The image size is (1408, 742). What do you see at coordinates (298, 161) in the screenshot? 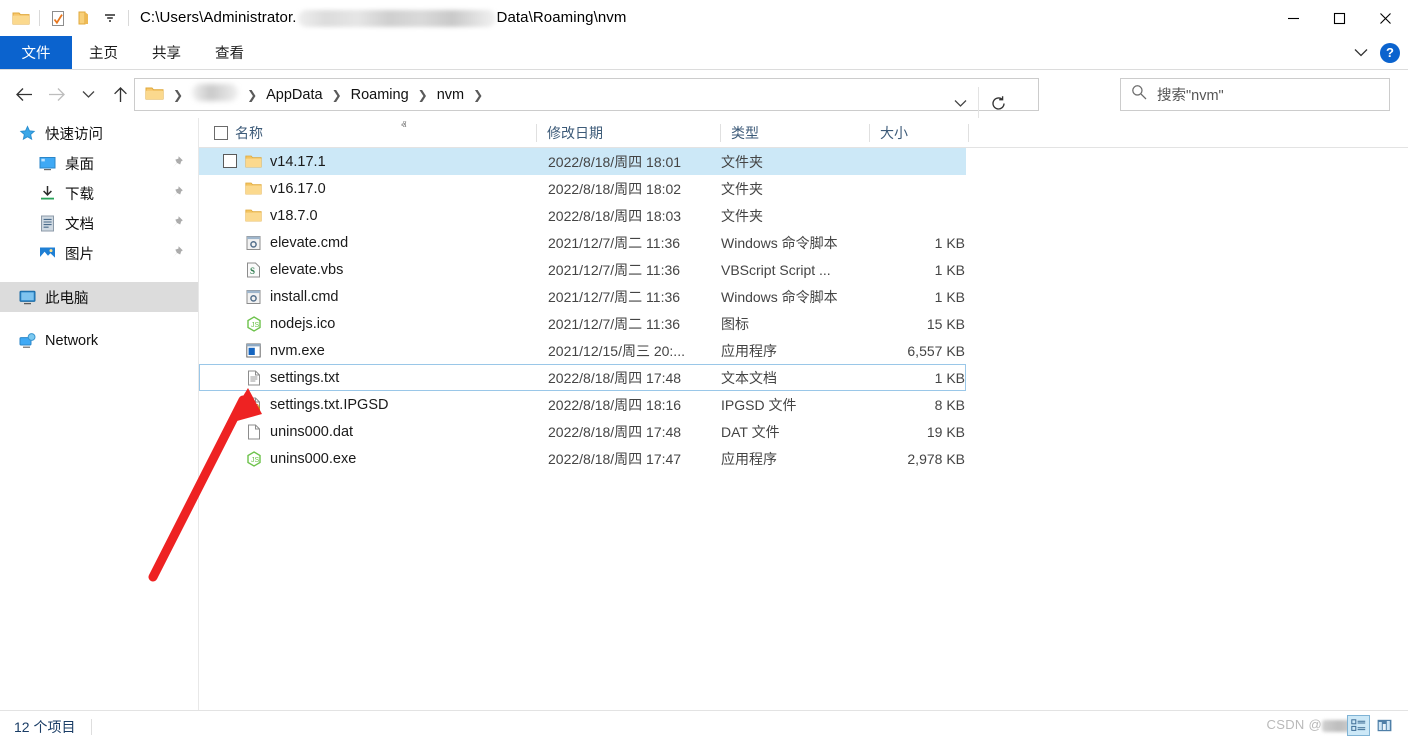
I see `file-name: v14.17.1` at bounding box center [298, 161].